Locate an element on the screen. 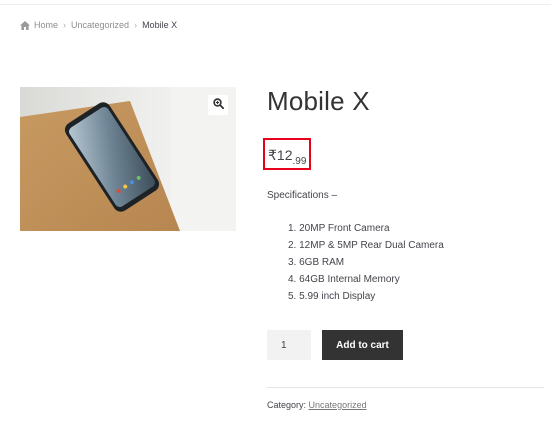 The image size is (551, 432). quantity-input is located at coordinates (289, 345).